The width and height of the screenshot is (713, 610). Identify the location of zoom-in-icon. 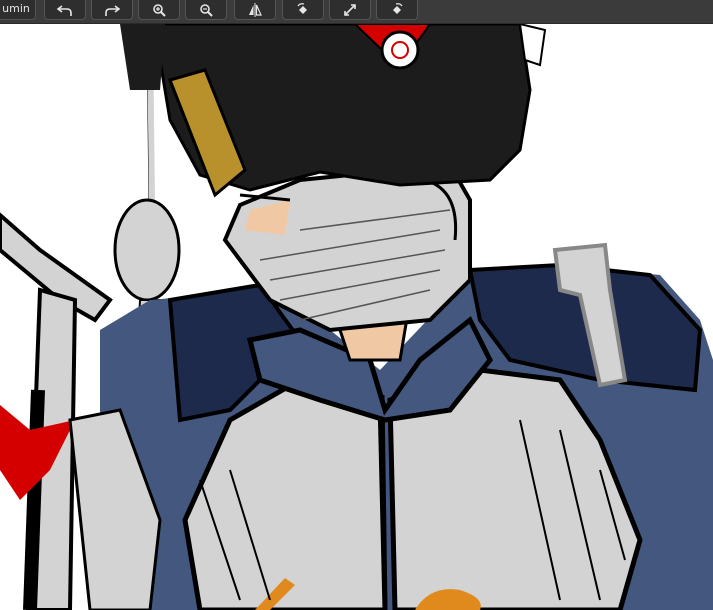
(159, 10).